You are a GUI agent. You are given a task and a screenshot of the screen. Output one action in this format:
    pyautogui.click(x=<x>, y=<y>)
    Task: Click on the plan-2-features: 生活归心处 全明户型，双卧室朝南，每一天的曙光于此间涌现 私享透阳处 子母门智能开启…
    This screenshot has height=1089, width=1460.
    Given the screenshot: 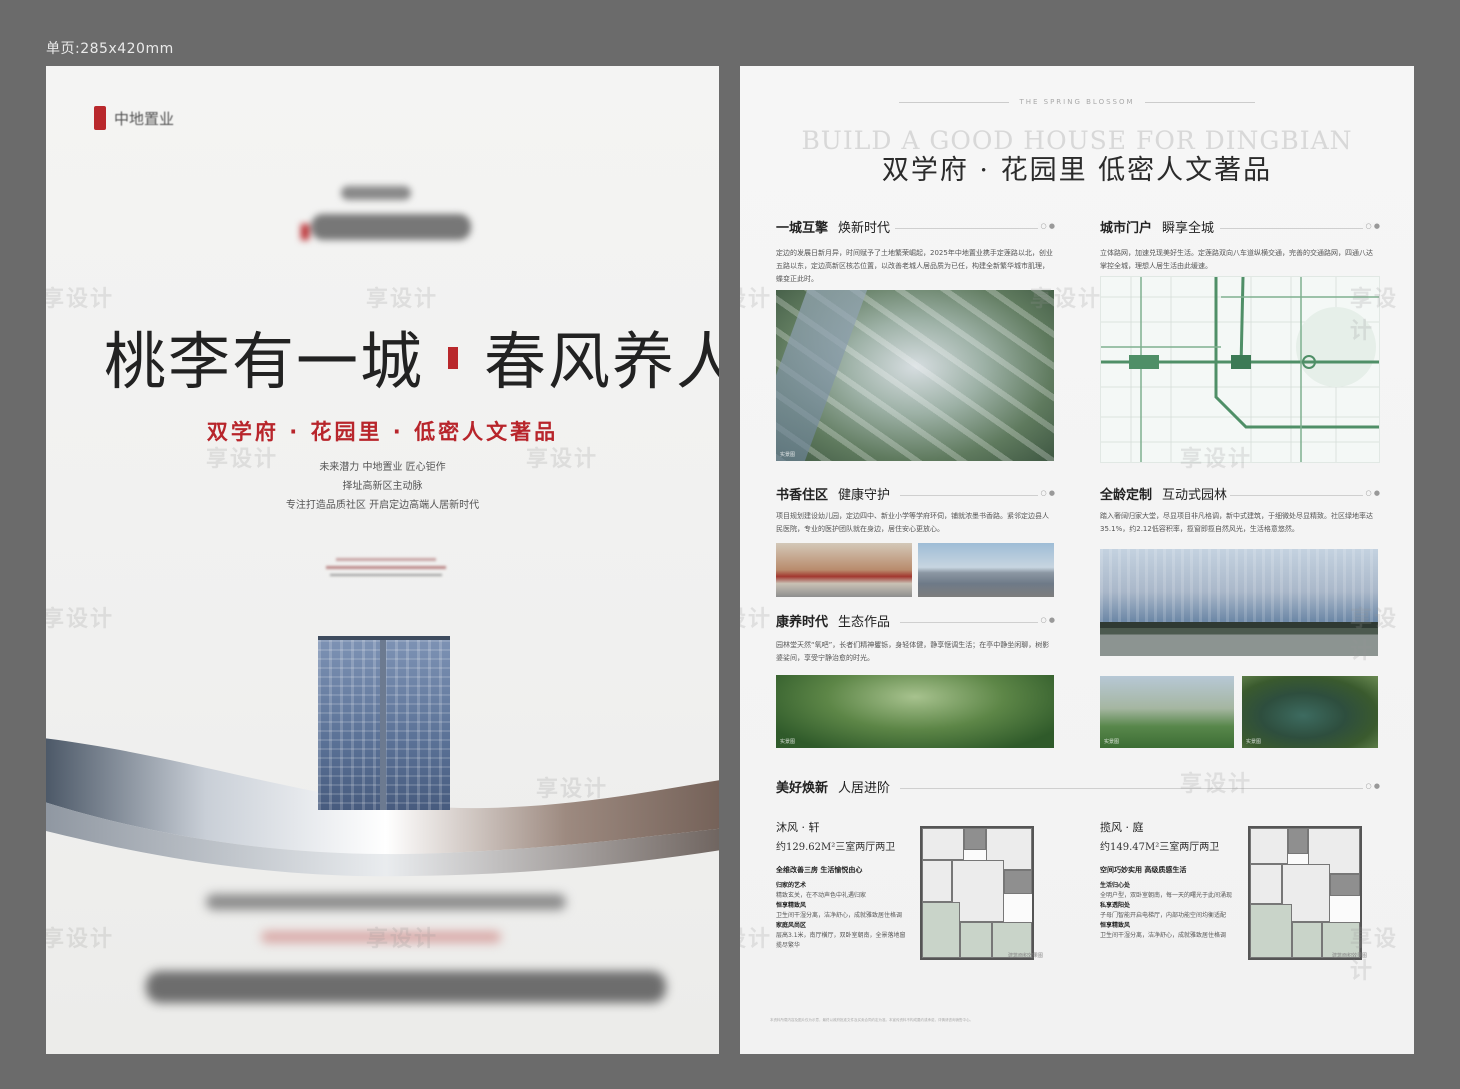 What is the action you would take?
    pyautogui.click(x=1166, y=910)
    